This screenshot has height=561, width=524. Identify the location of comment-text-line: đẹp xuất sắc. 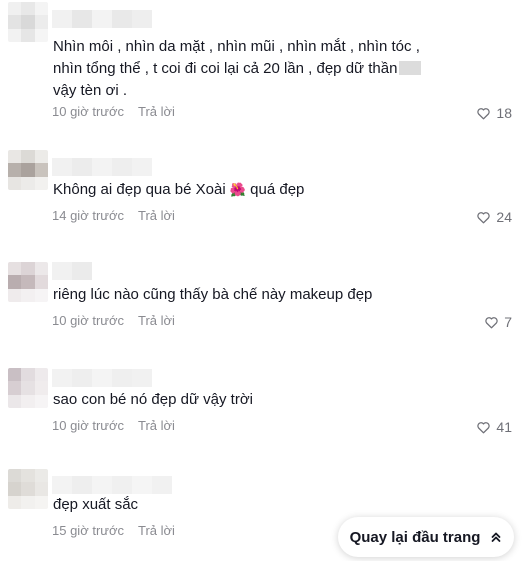
(96, 504).